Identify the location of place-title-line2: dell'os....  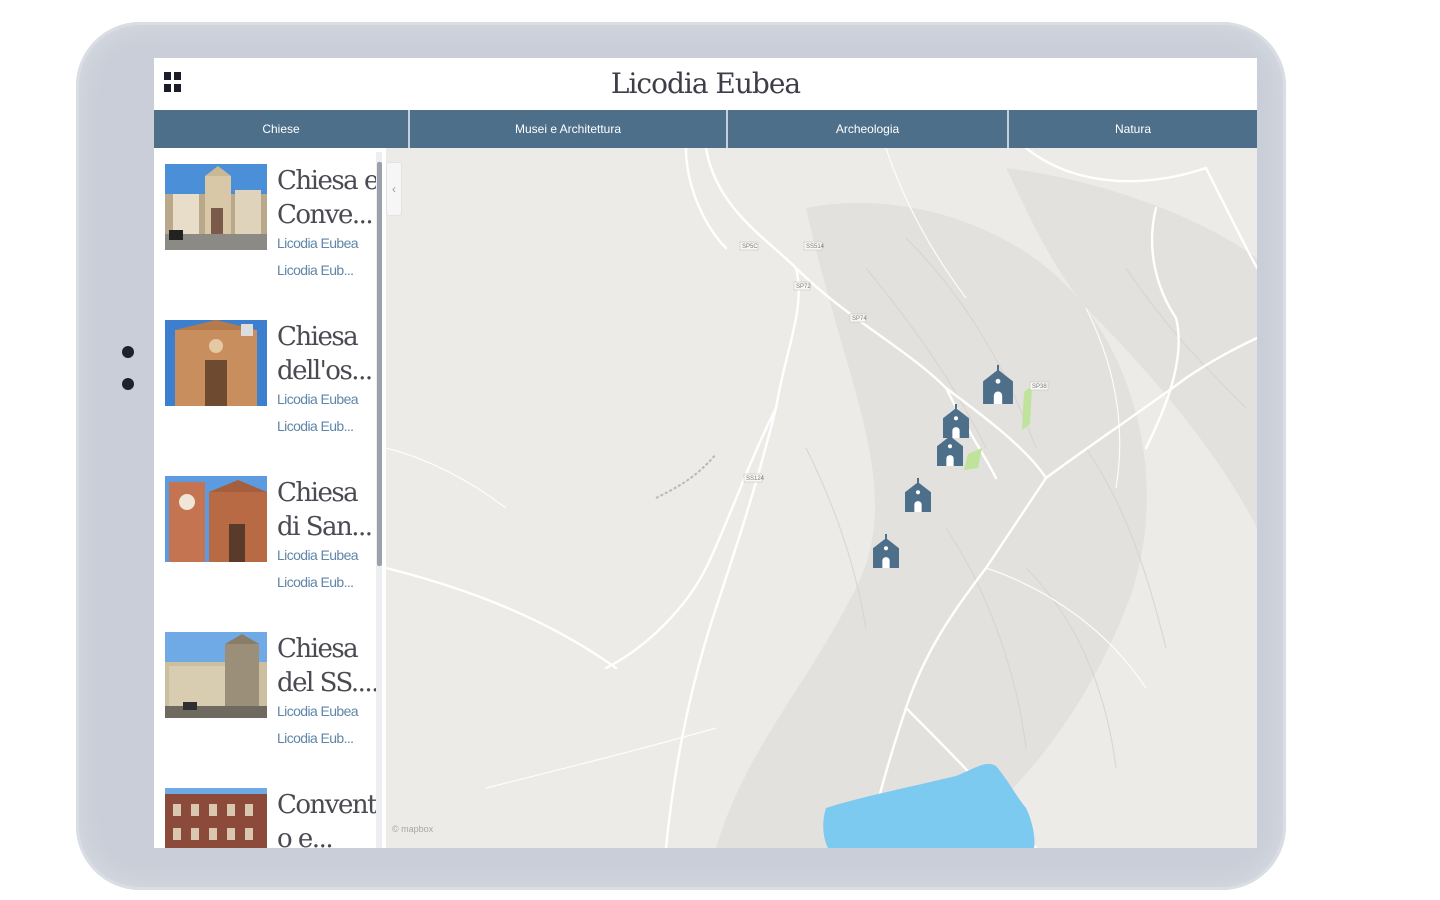
(325, 371).